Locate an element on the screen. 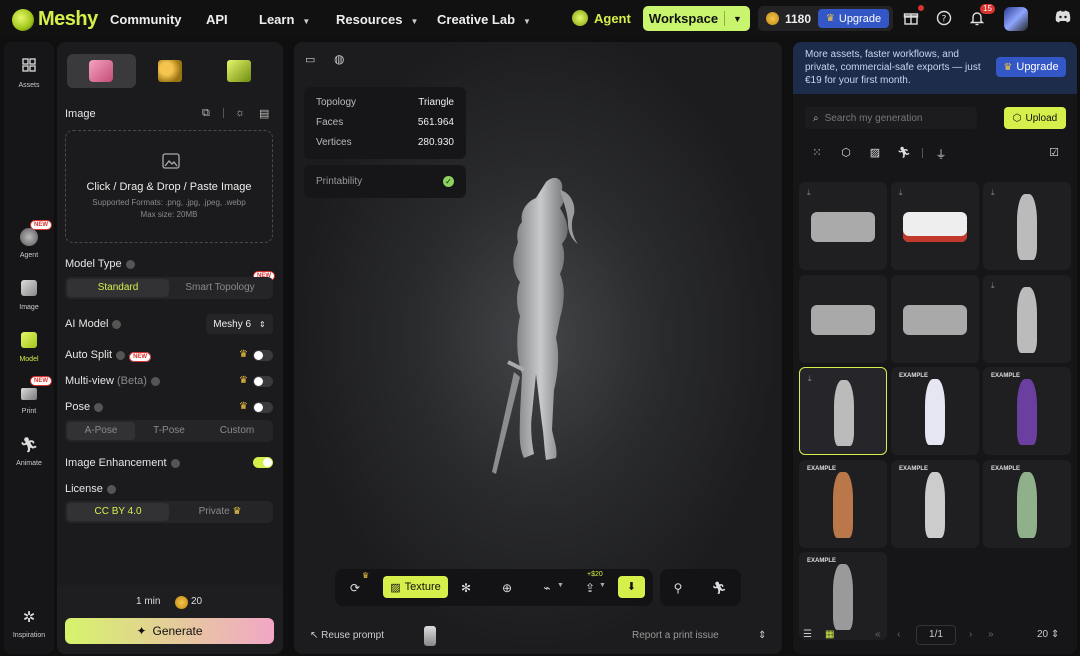 This screenshot has width=1080, height=656. brush-icon: ⌁ is located at coordinates (547, 588).